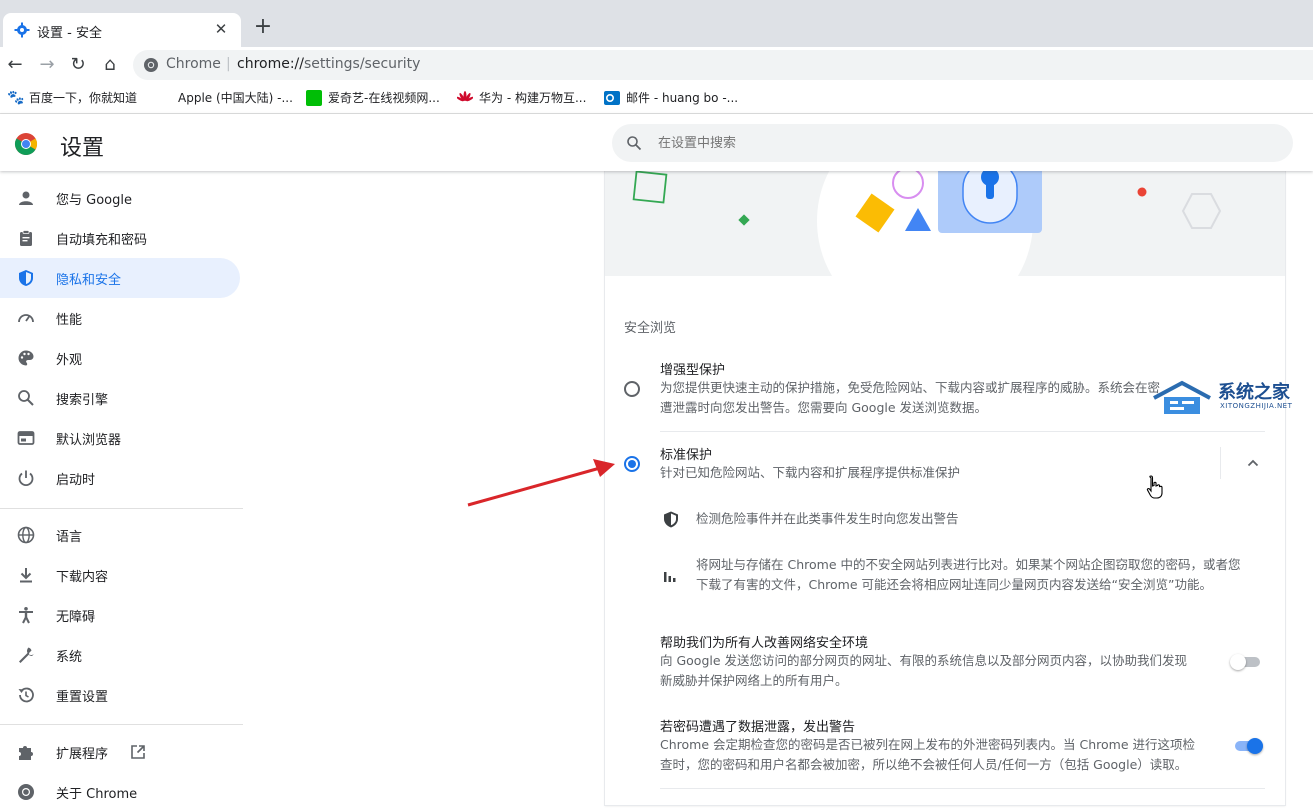 This screenshot has width=1313, height=812. Describe the element at coordinates (102, 240) in the screenshot. I see `sidebar-item-label: 自动填充和密码` at that location.